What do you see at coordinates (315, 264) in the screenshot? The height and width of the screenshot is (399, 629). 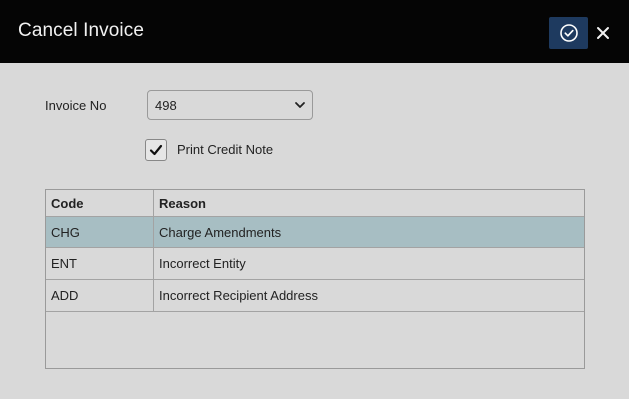 I see `table-row: ENT Incorrect Entity` at bounding box center [315, 264].